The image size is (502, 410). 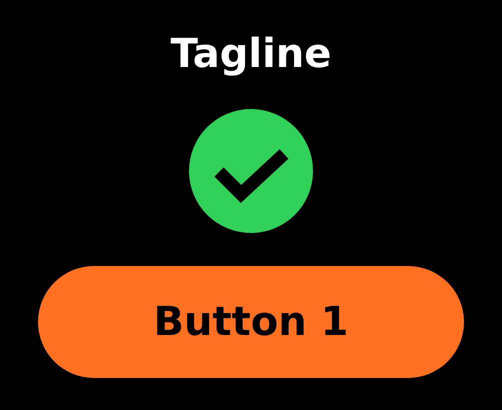 What do you see at coordinates (251, 54) in the screenshot?
I see `tagline: Tagline` at bounding box center [251, 54].